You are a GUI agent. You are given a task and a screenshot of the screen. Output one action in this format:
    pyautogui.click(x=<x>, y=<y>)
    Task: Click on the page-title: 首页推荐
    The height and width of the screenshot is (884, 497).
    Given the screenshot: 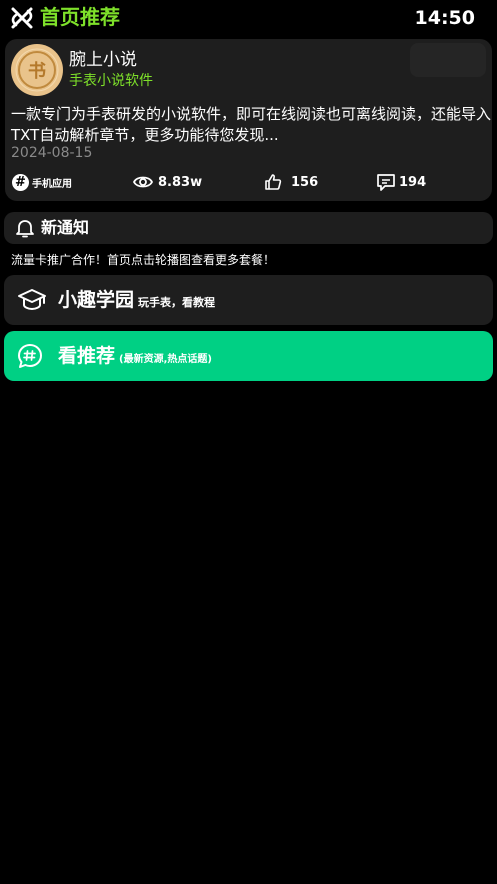 What is the action you would take?
    pyautogui.click(x=80, y=17)
    